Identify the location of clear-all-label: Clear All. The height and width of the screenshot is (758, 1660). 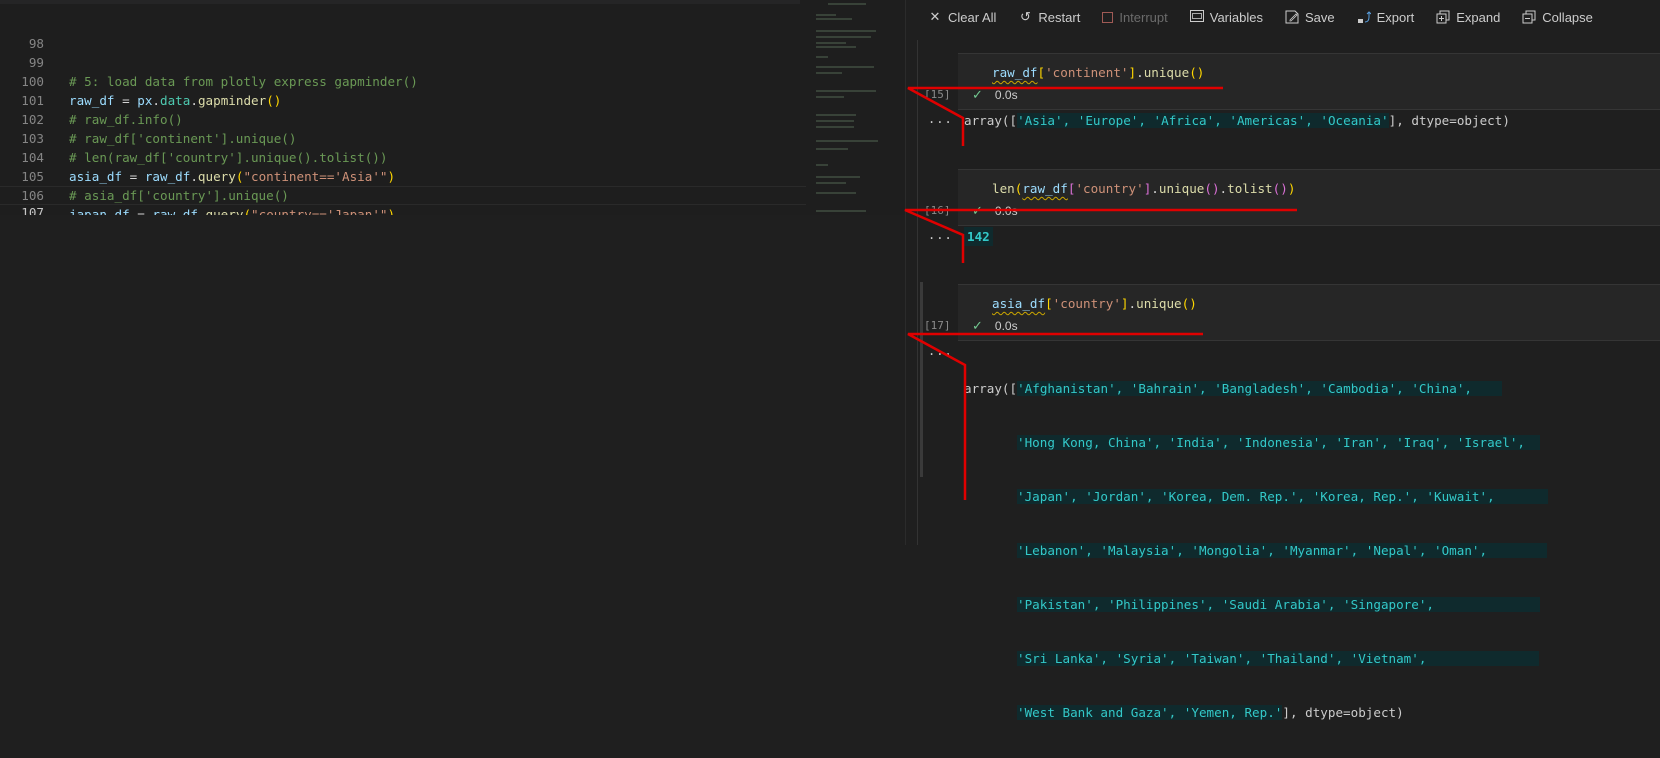
(972, 17).